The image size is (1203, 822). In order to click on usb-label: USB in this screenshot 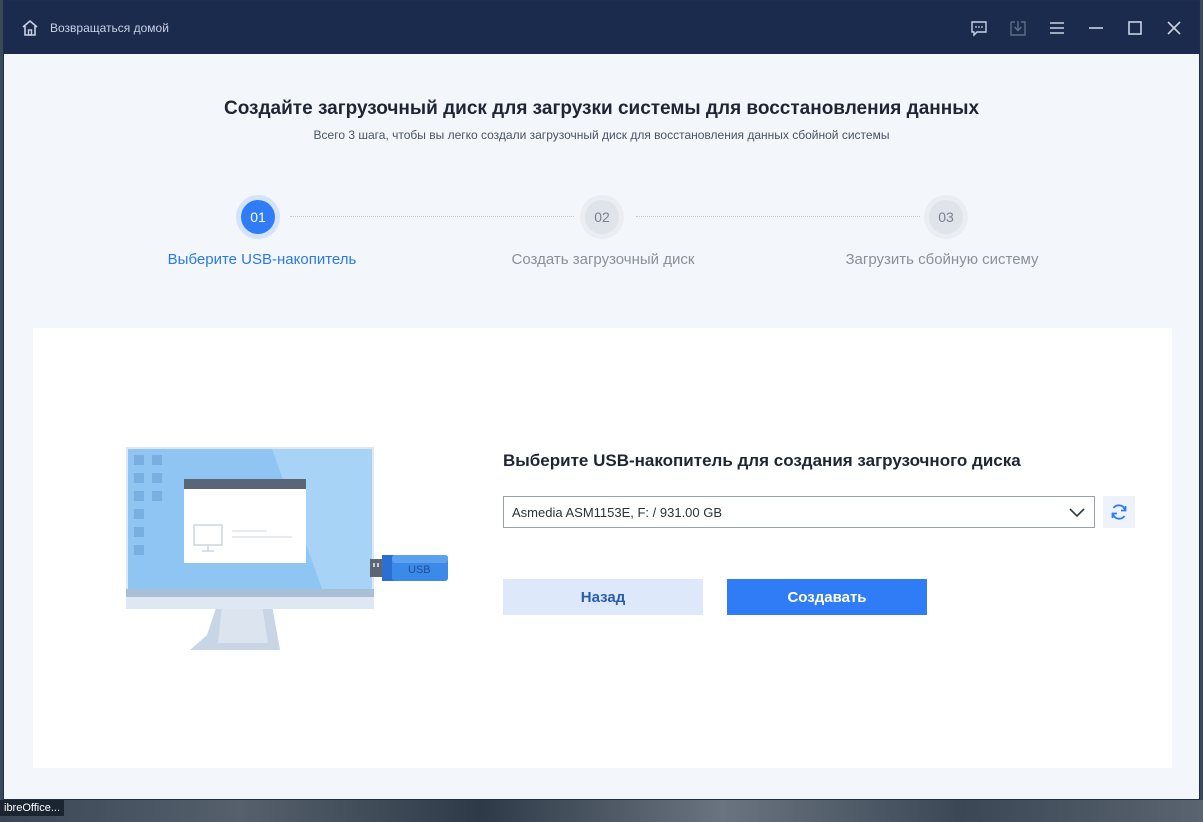, I will do `click(419, 570)`.